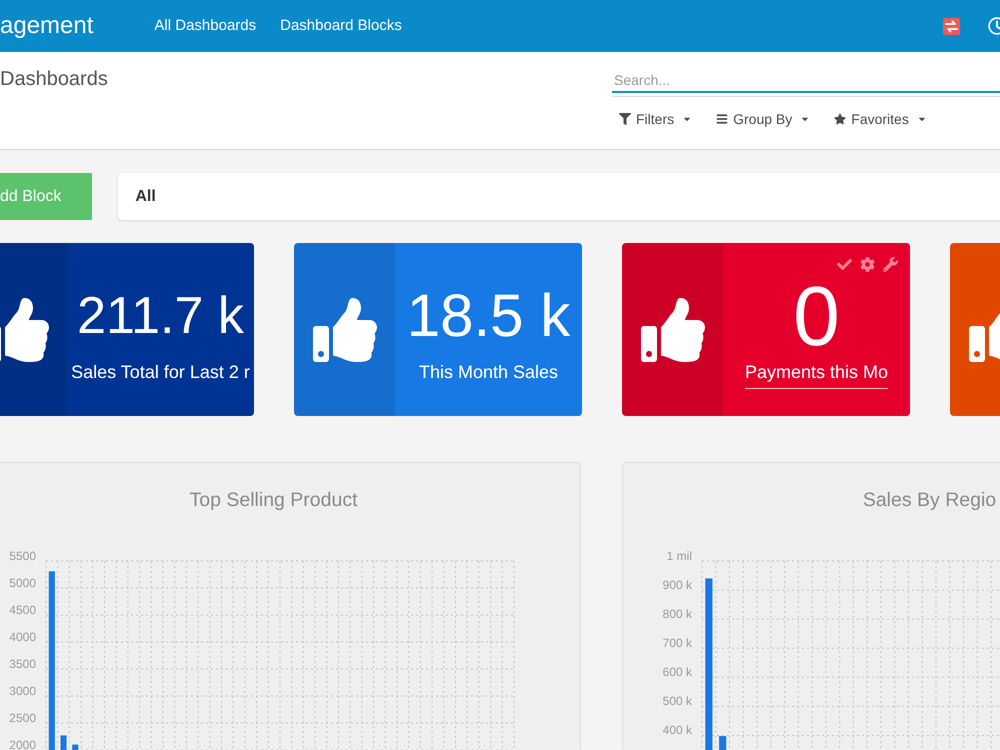  Describe the element at coordinates (54, 79) in the screenshot. I see `breadcrumb-title: Dashboards` at that location.